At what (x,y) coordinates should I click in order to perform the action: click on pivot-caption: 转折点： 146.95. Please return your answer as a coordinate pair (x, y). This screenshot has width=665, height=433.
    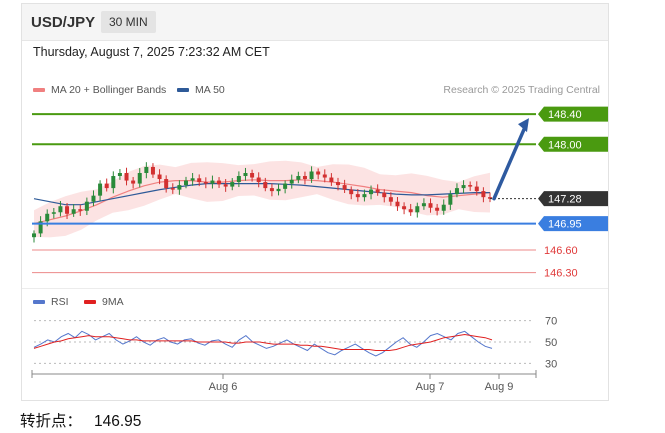
    Looking at the image, I should click on (86, 420).